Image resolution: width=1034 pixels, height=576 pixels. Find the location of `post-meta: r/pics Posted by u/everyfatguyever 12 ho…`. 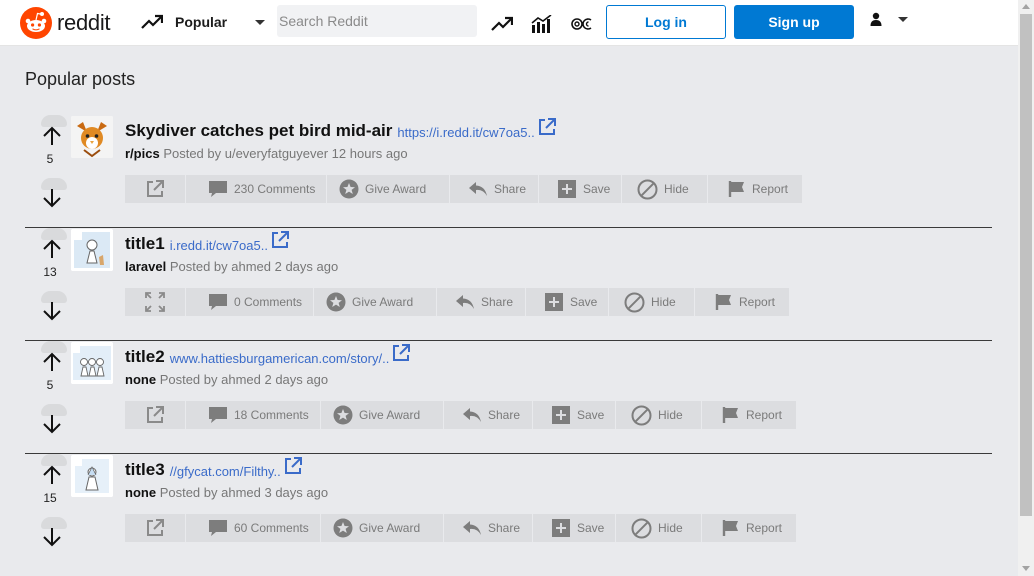

post-meta: r/pics Posted by u/everyfatguyever 12 ho… is located at coordinates (266, 153).